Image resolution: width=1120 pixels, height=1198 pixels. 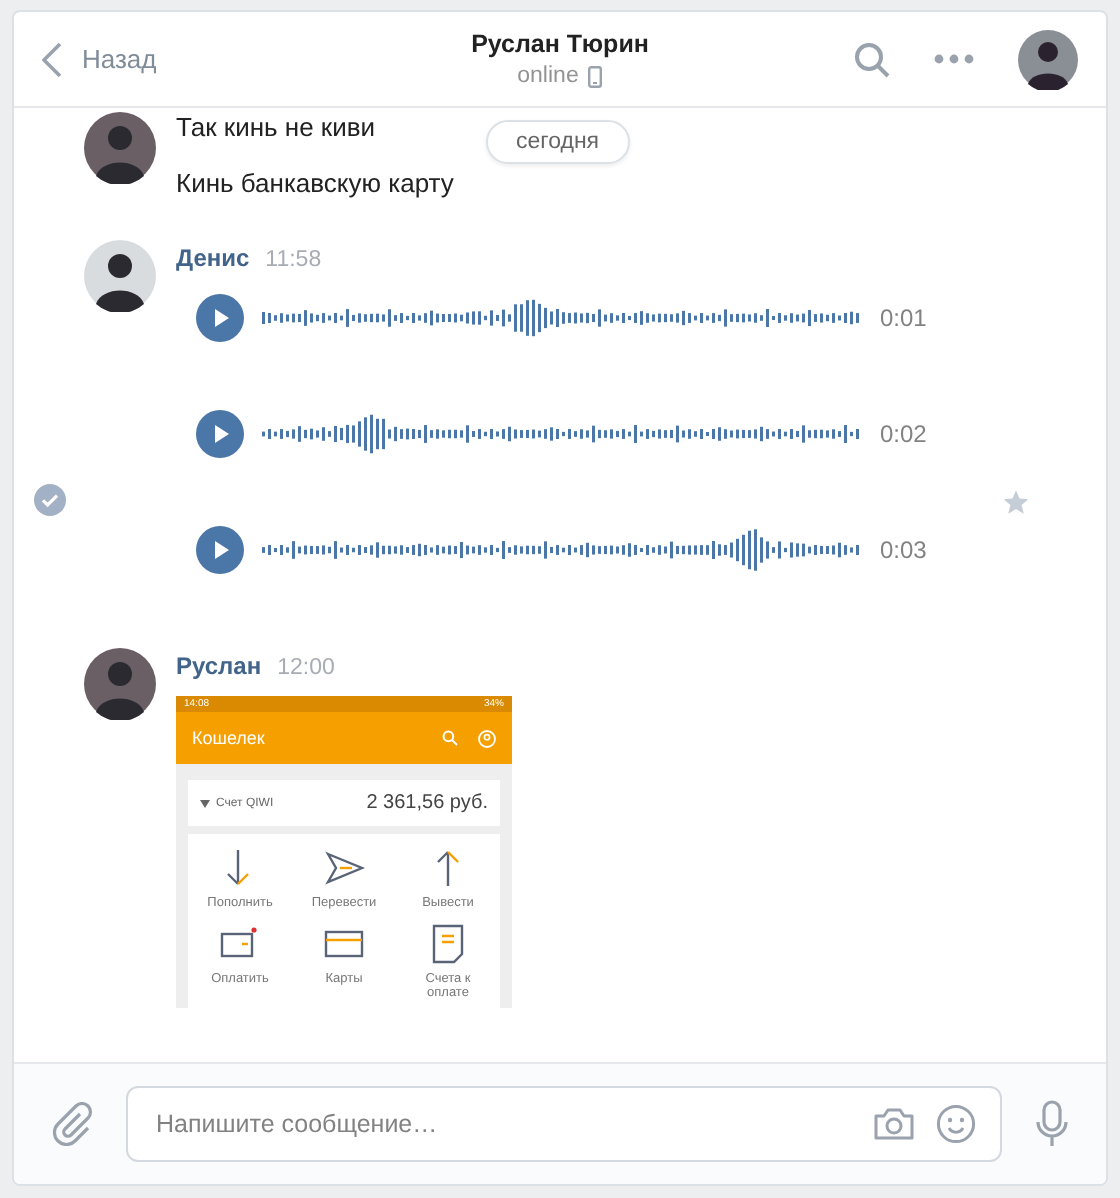 I want to click on online-status: online, so click(x=548, y=76).